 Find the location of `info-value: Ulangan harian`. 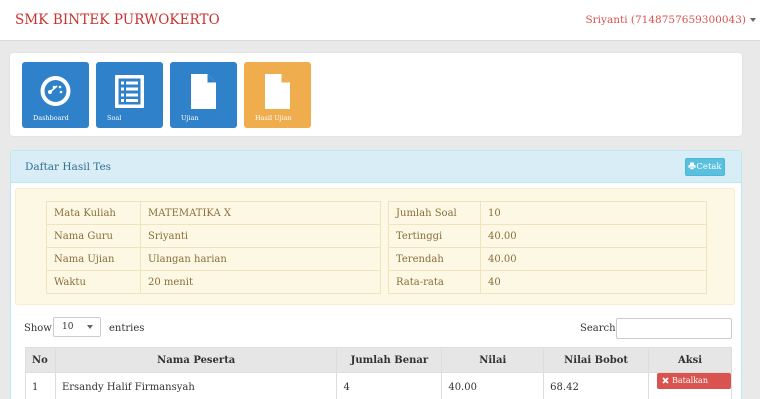

info-value: Ulangan harian is located at coordinates (260, 259).